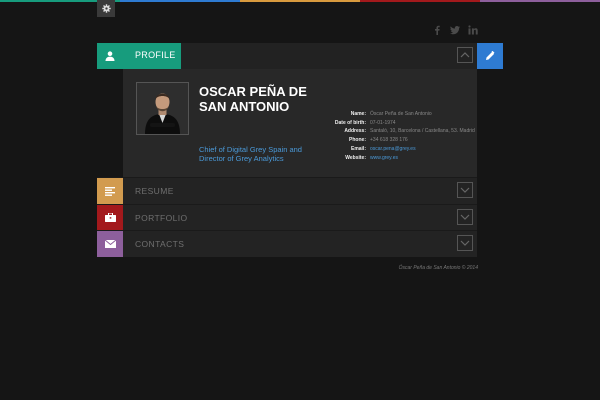  I want to click on color-stripe, so click(300, 1).